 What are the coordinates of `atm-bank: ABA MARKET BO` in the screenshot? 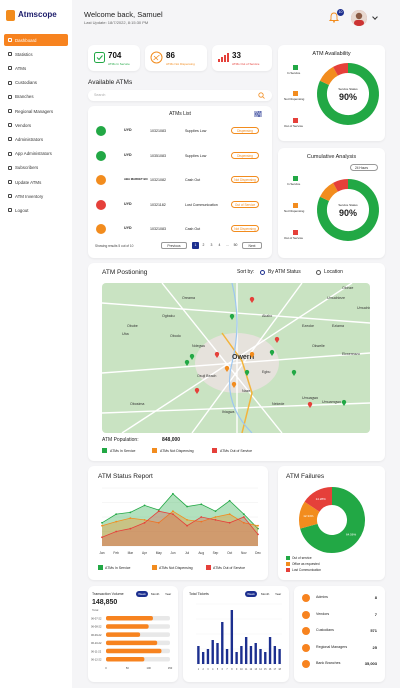 It's located at (136, 179).